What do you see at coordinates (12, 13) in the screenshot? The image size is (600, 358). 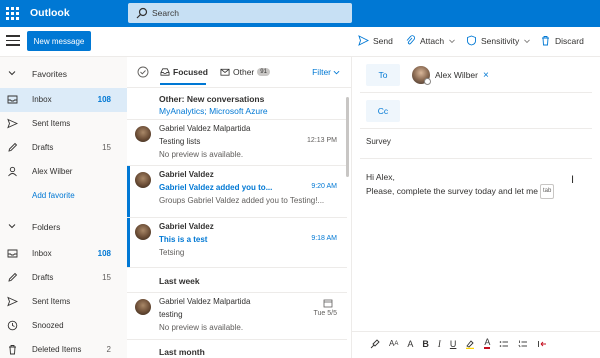 I see `app-launcher-icon` at bounding box center [12, 13].